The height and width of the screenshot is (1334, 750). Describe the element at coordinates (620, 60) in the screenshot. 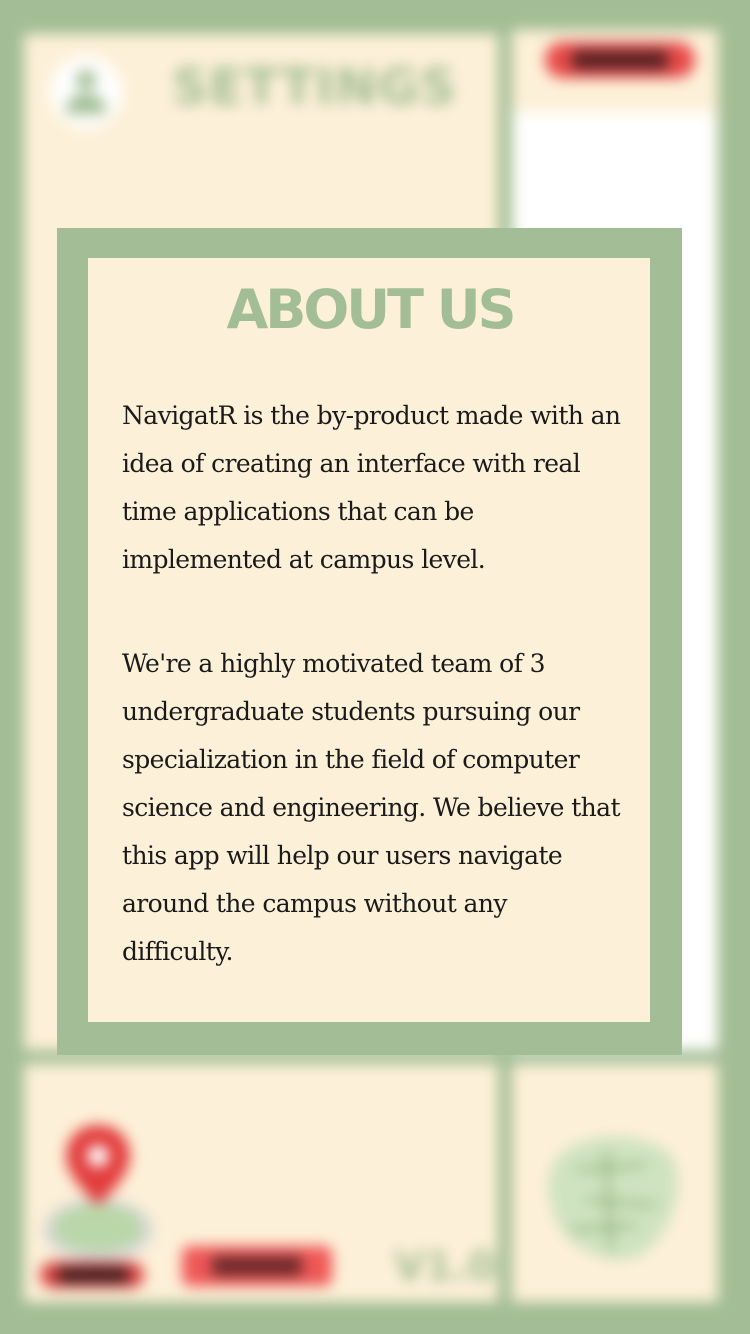

I see `navigatr-logo-button` at that location.